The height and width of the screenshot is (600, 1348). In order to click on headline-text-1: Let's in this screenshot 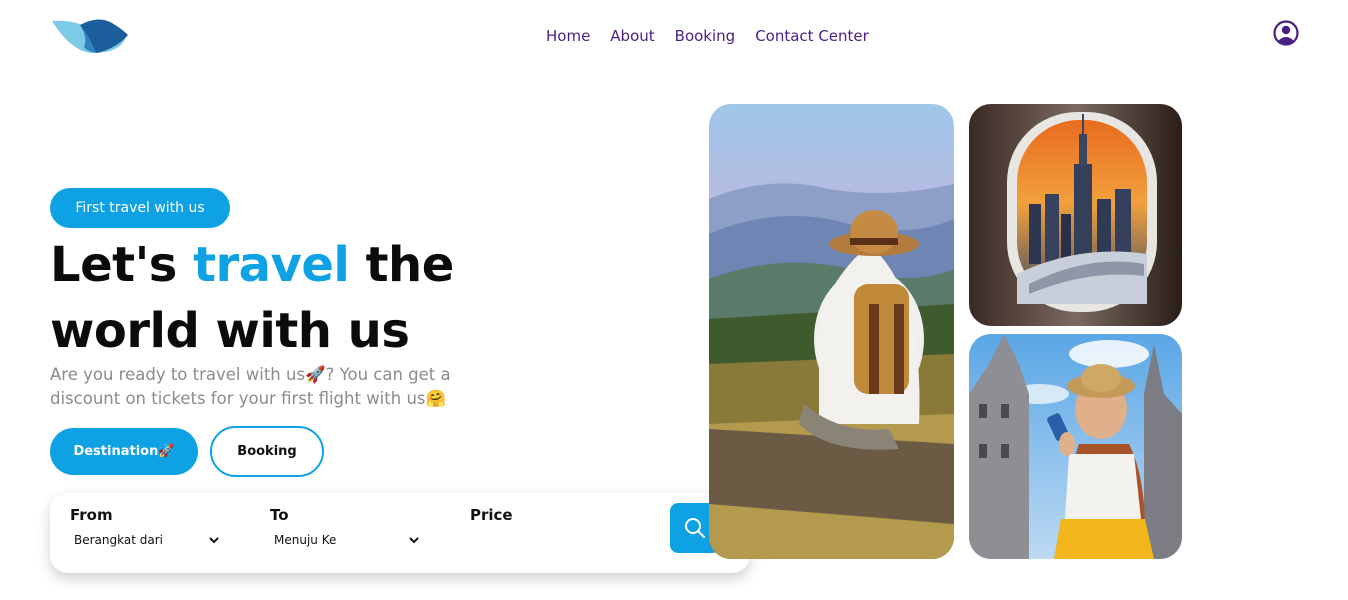, I will do `click(122, 265)`.